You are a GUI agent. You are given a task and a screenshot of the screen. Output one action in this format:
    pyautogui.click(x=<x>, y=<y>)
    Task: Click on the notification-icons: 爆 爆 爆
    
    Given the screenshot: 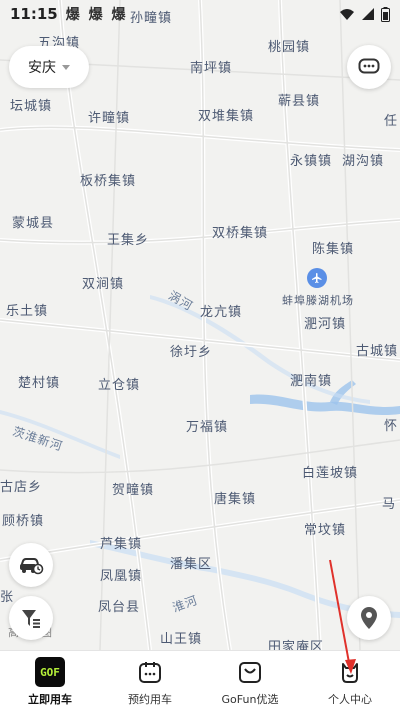 What is the action you would take?
    pyautogui.click(x=96, y=15)
    